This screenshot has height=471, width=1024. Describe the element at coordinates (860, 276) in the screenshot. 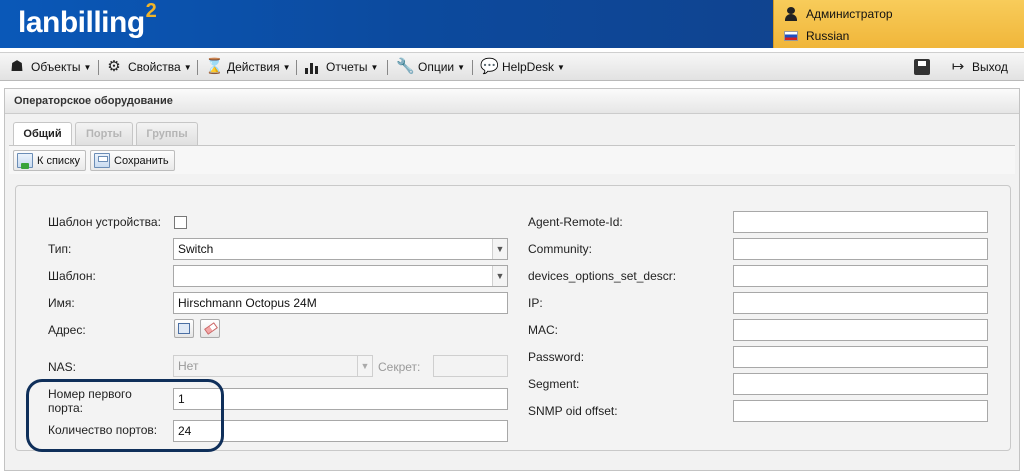

I see `devices-options-descr-input` at that location.